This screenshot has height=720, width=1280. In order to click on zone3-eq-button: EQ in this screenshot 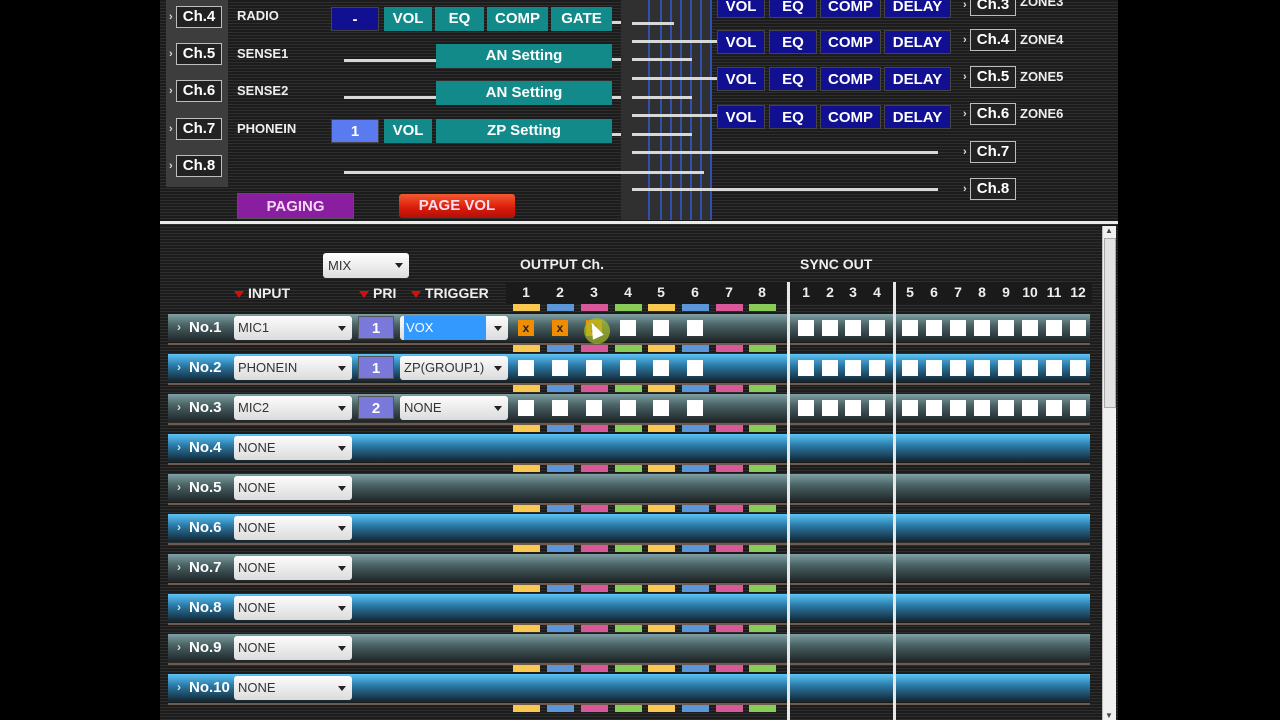, I will do `click(793, 9)`.